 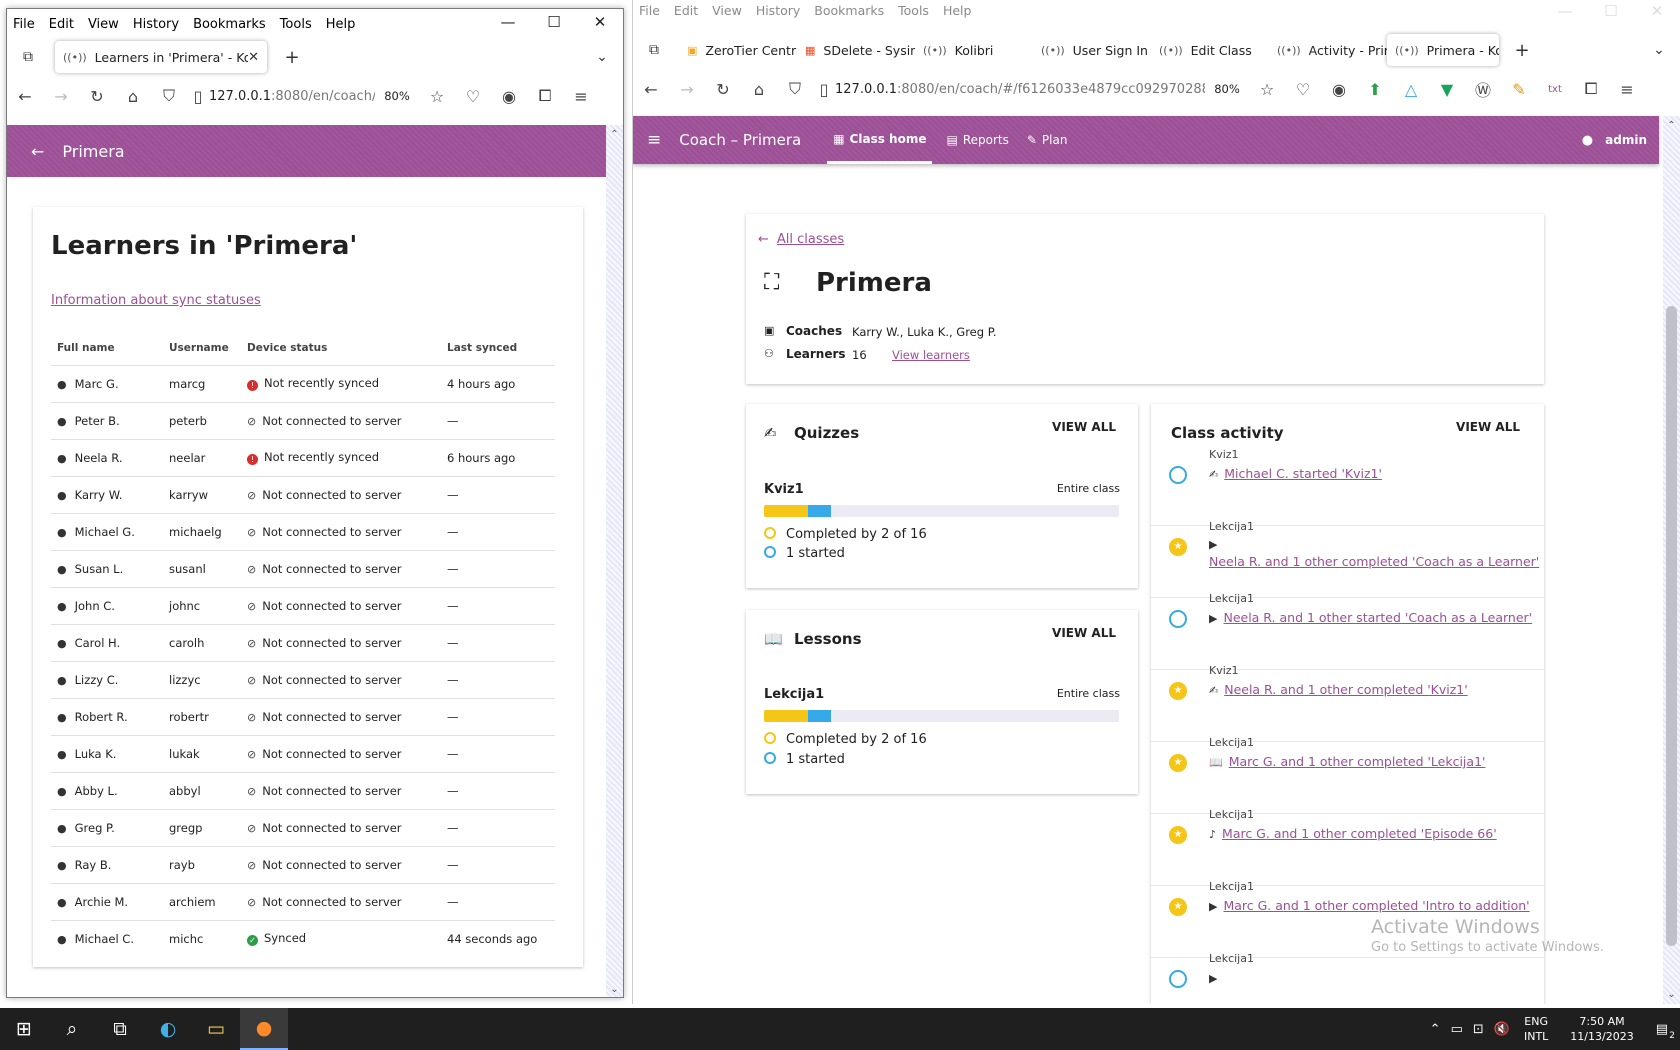 I want to click on menu-edit: Edit, so click(x=61, y=24).